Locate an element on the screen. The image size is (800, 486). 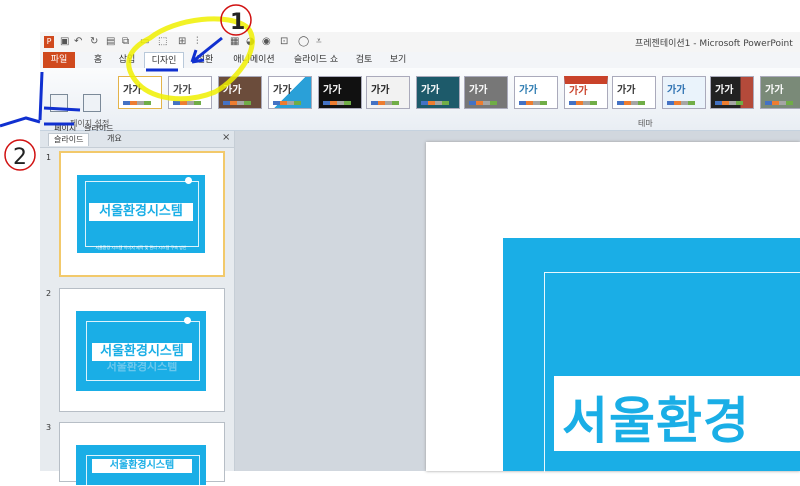
annotation-number-2: 2 is located at coordinates (20, 157).